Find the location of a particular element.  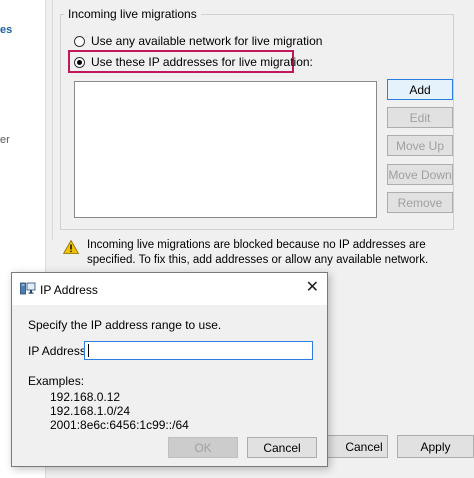

ip-address-label: IP Address is located at coordinates (57, 351).